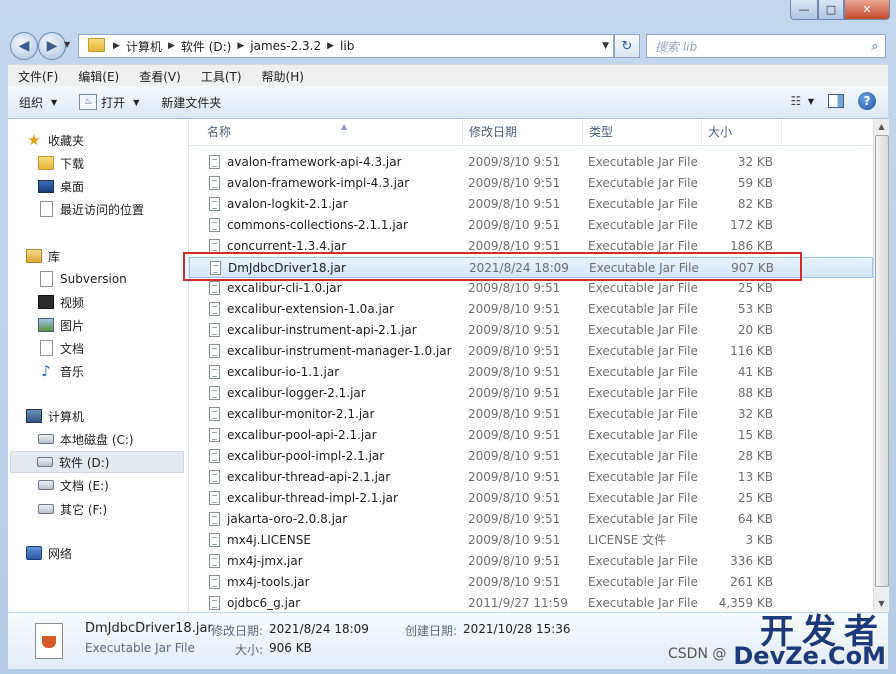  I want to click on nav-downloads: 下载, so click(61, 163).